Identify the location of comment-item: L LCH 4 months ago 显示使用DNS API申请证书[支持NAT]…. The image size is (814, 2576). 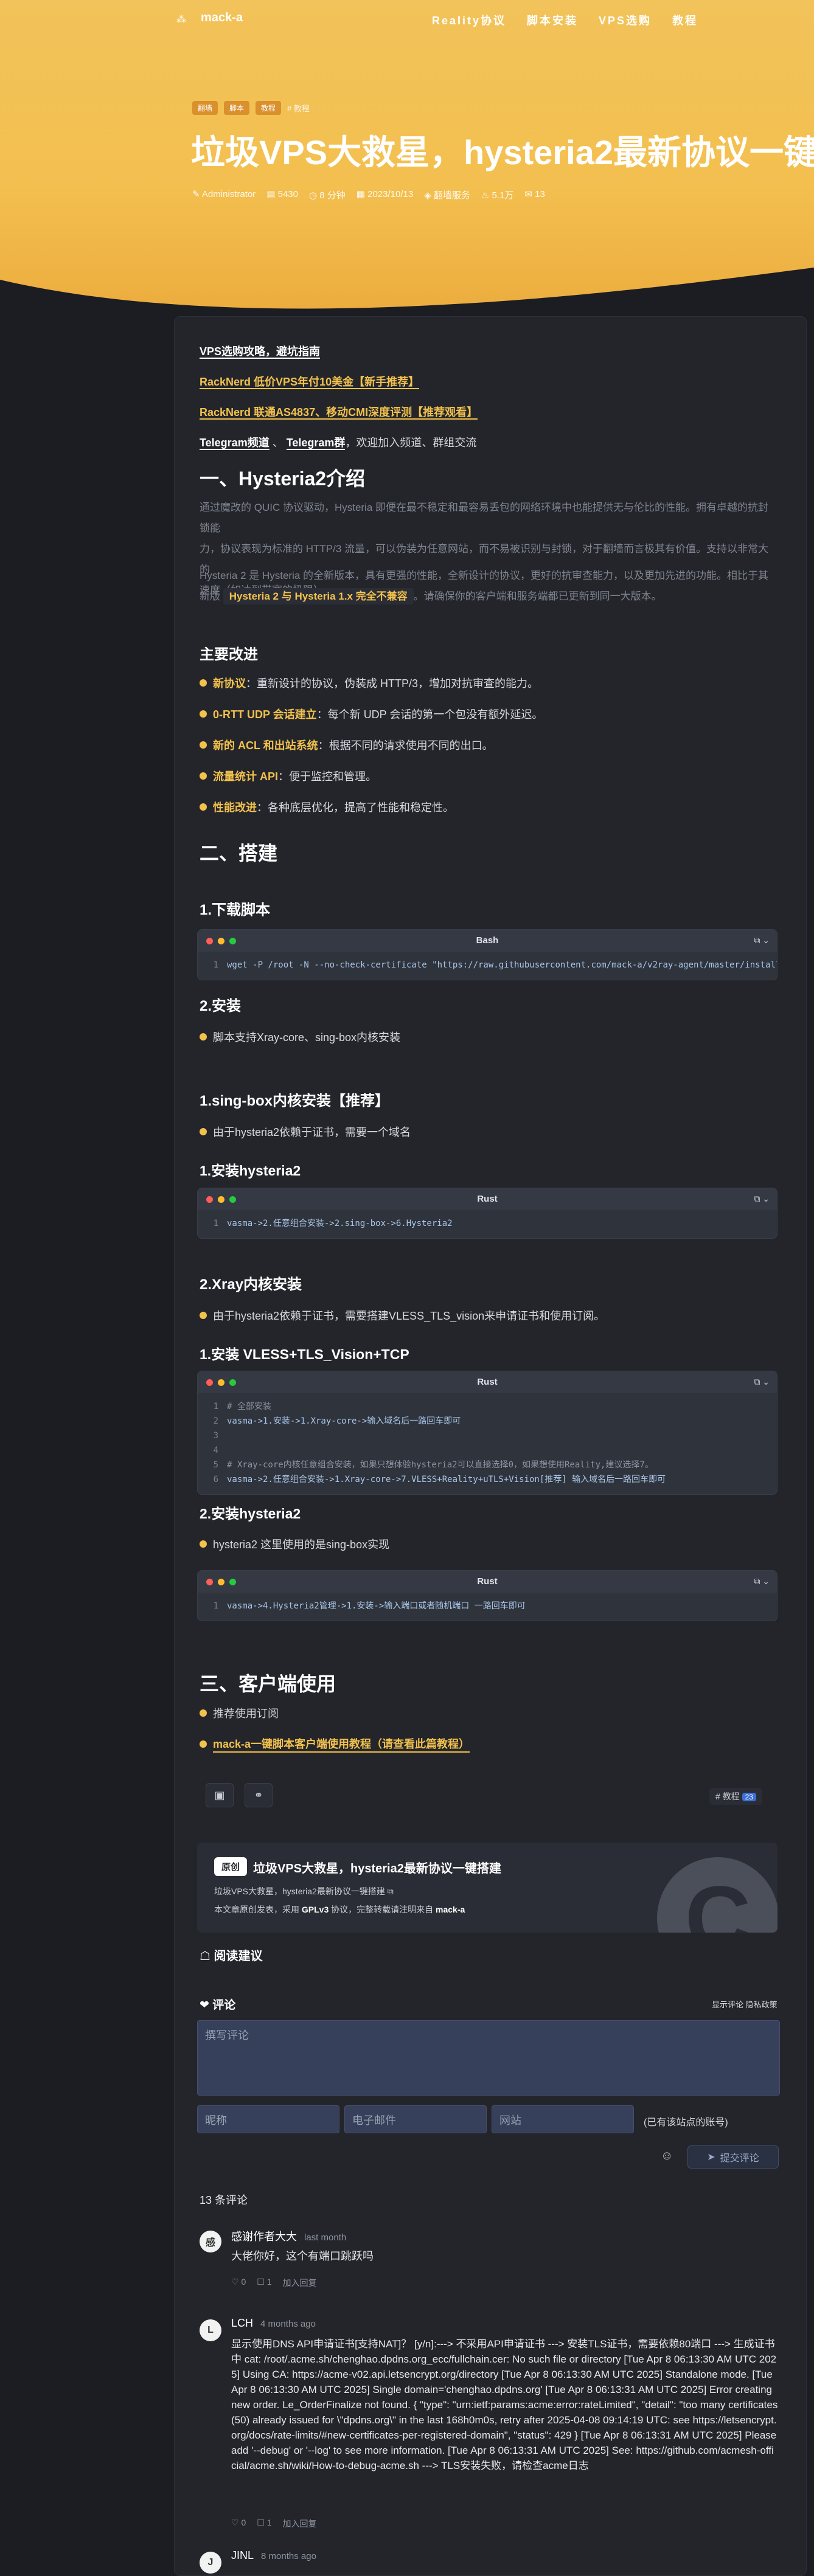
(488, 2430).